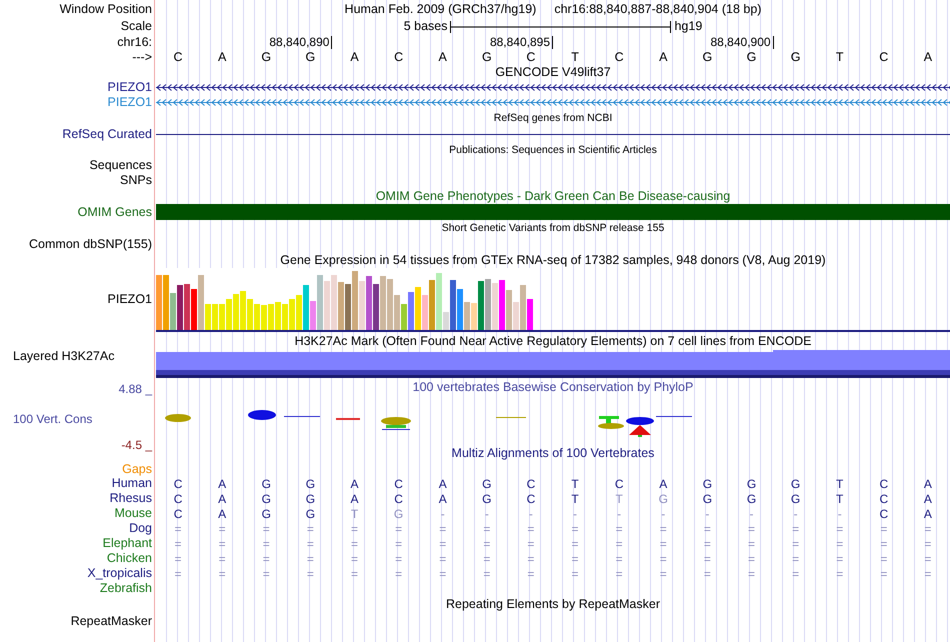 The height and width of the screenshot is (642, 950). I want to click on track-label: chr16:, so click(134, 42).